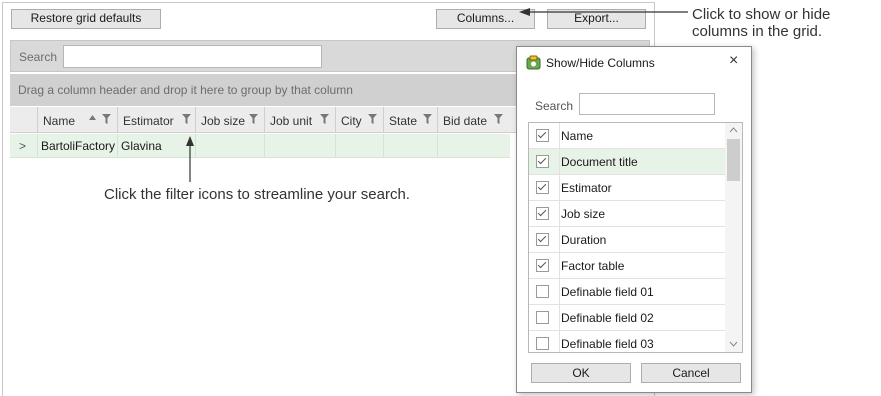  I want to click on dialog-search-input, so click(647, 104).